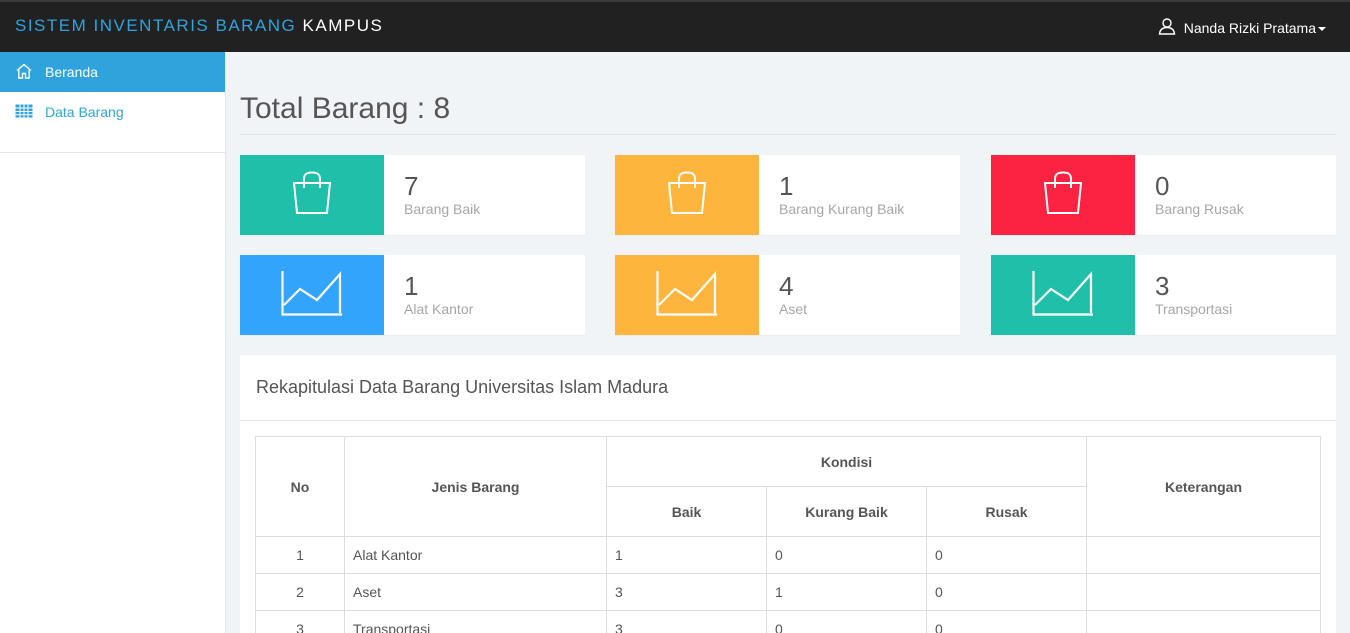  What do you see at coordinates (788, 134) in the screenshot?
I see `title-divider` at bounding box center [788, 134].